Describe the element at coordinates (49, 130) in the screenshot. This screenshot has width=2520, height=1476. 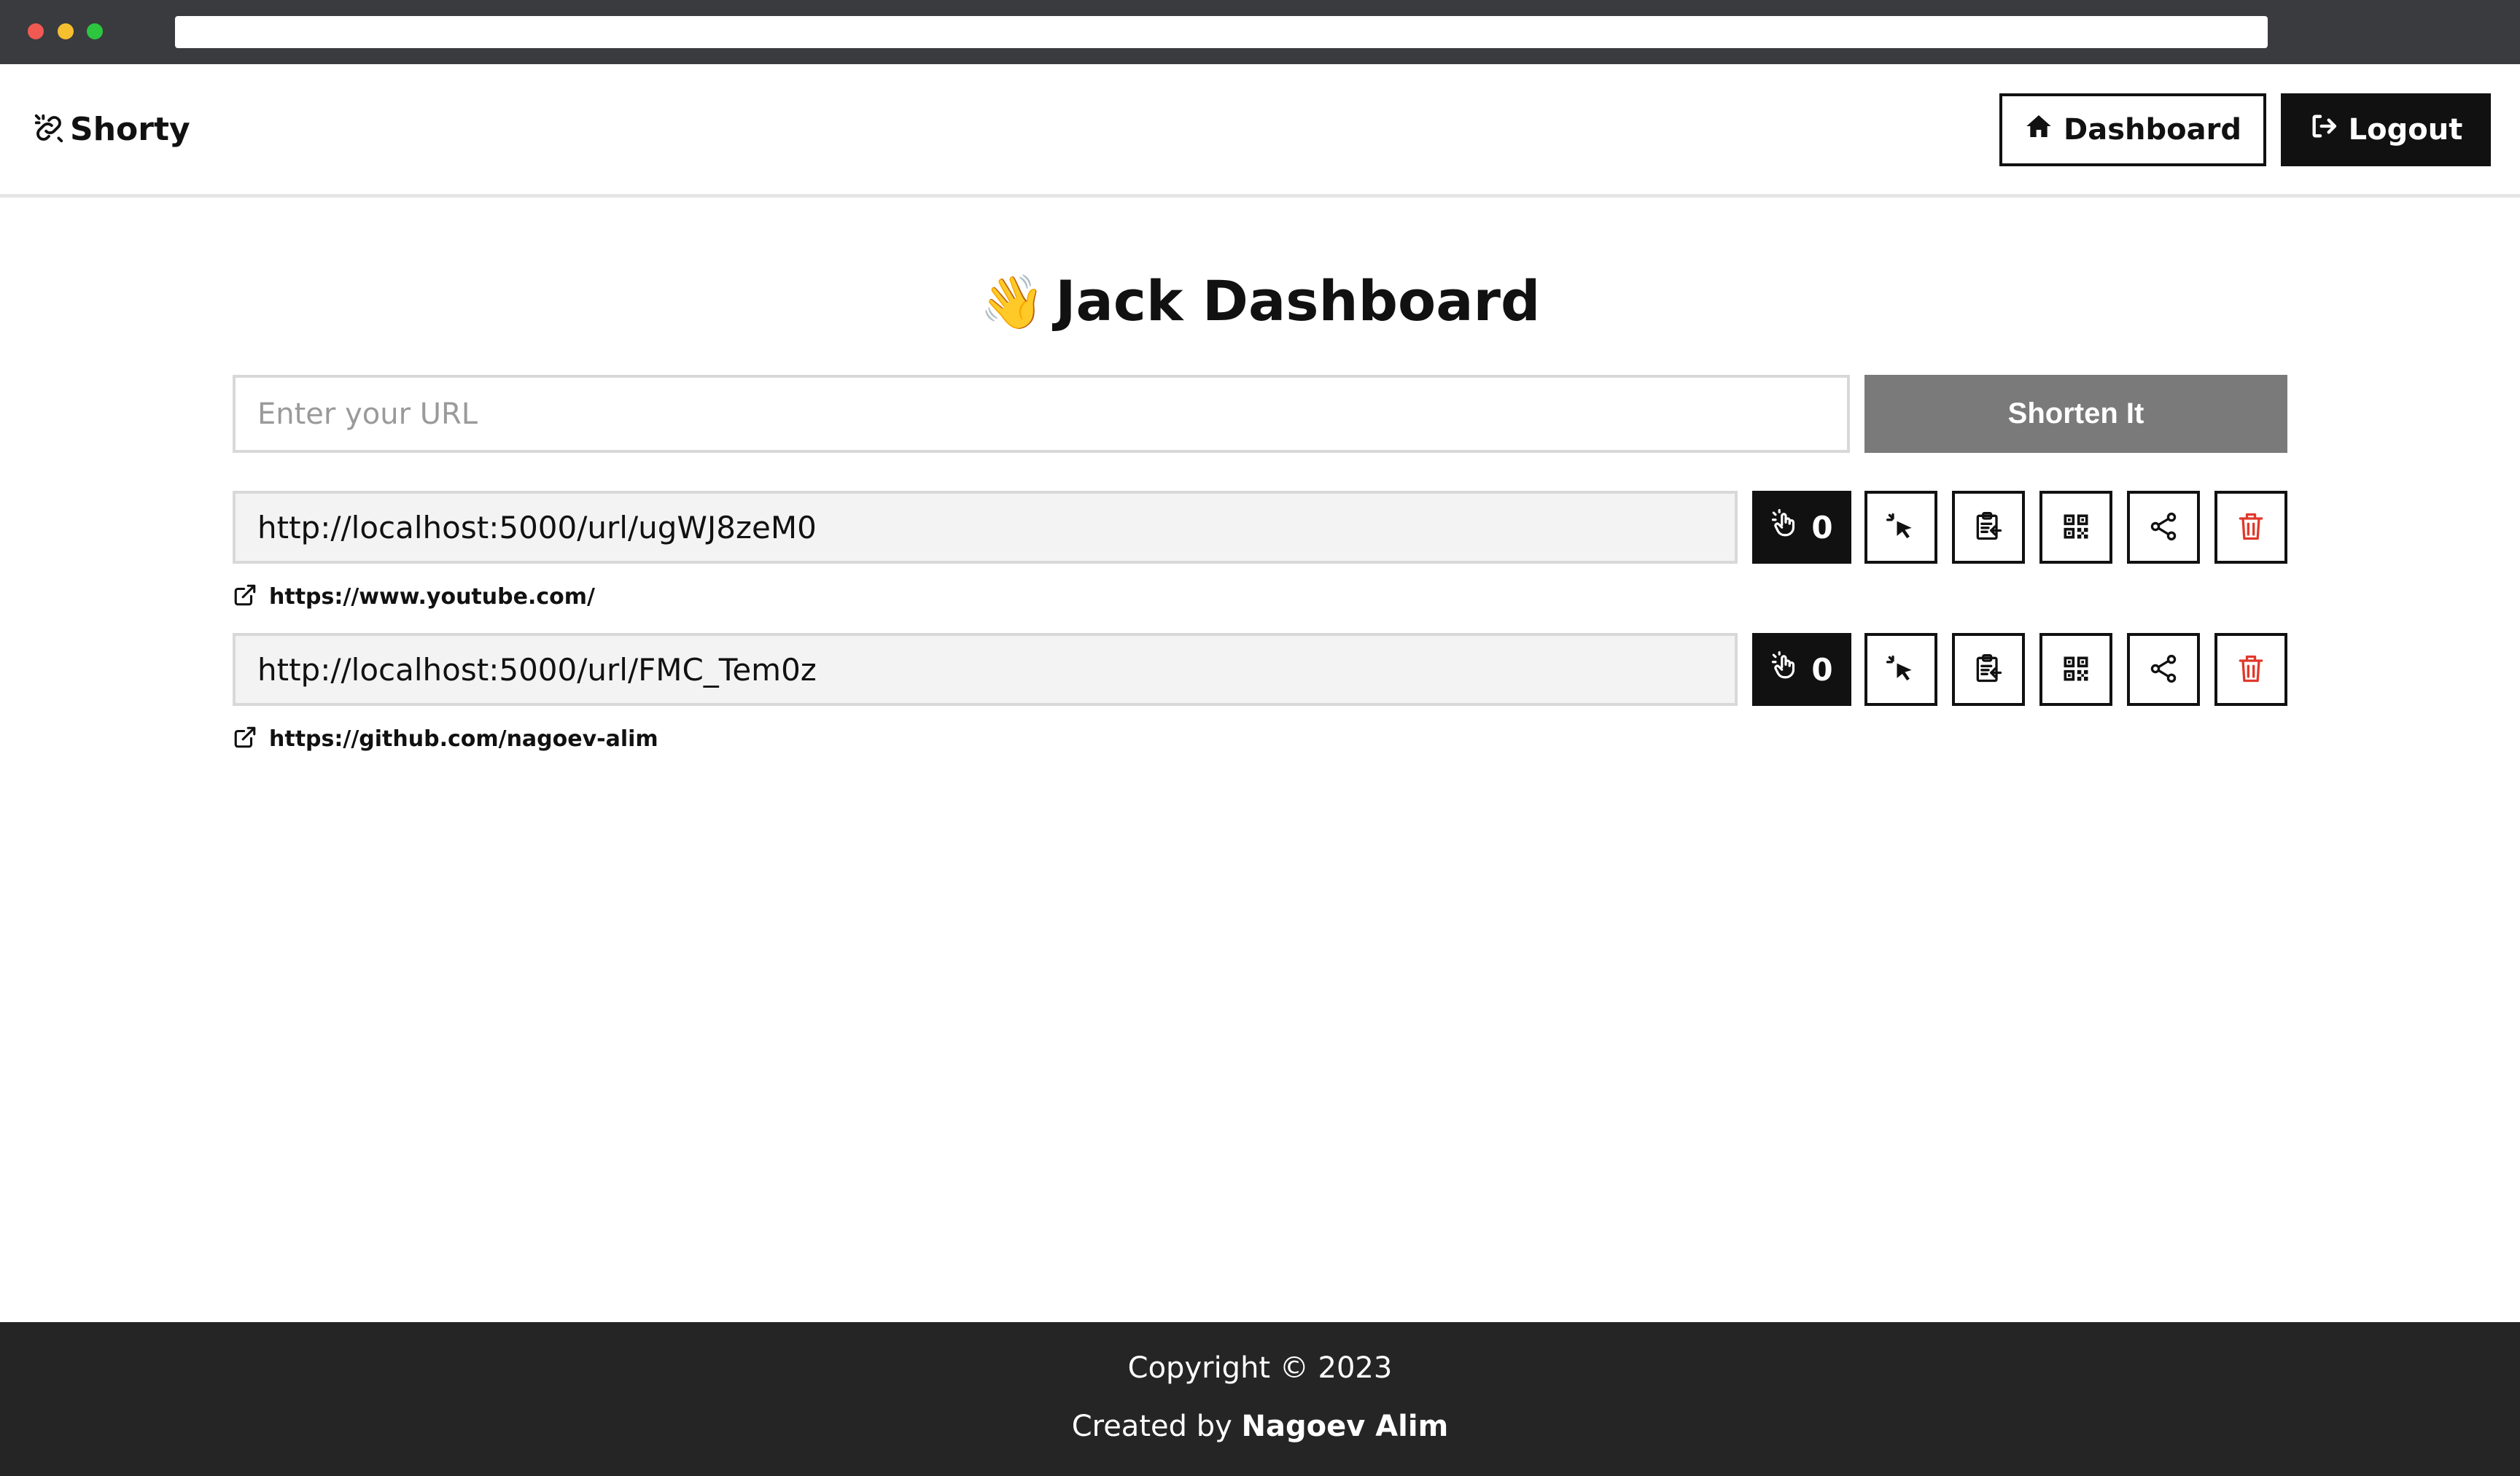
I see `link-icon` at that location.